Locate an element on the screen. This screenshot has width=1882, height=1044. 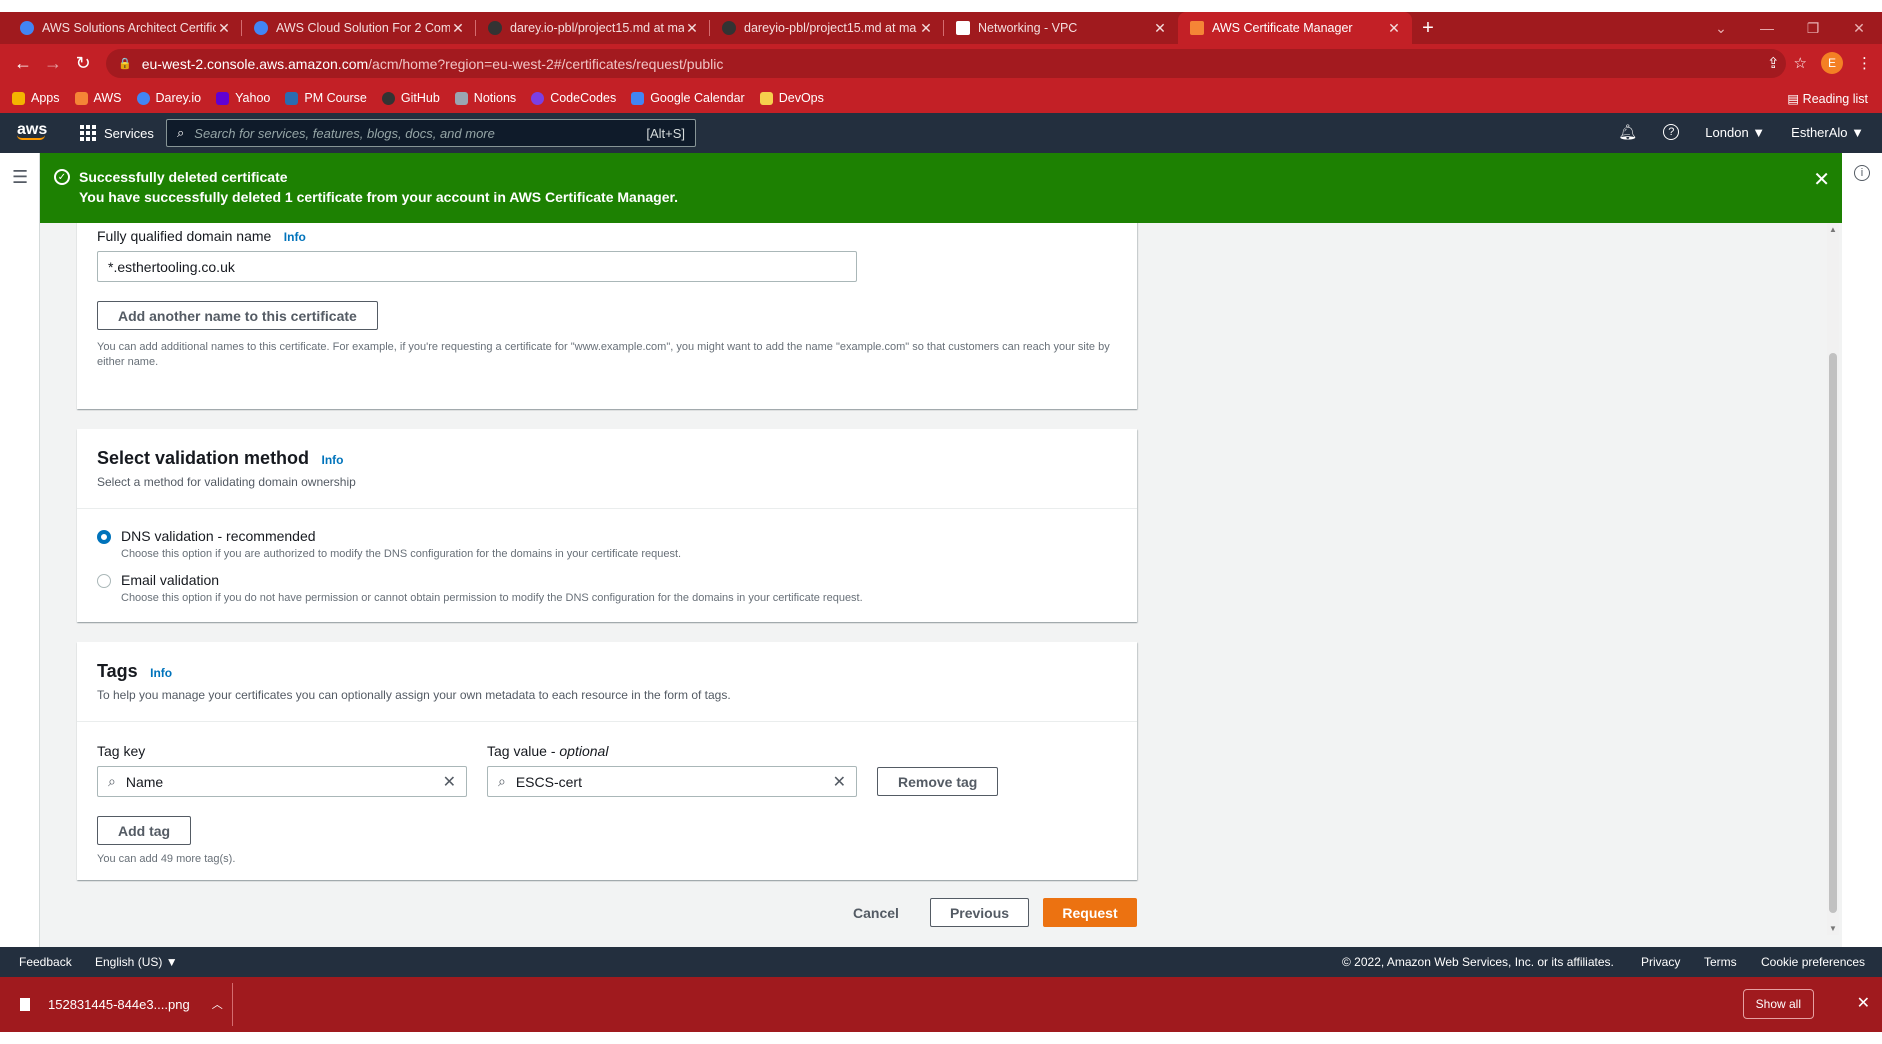
reload-icon: ↻ is located at coordinates (83, 63).